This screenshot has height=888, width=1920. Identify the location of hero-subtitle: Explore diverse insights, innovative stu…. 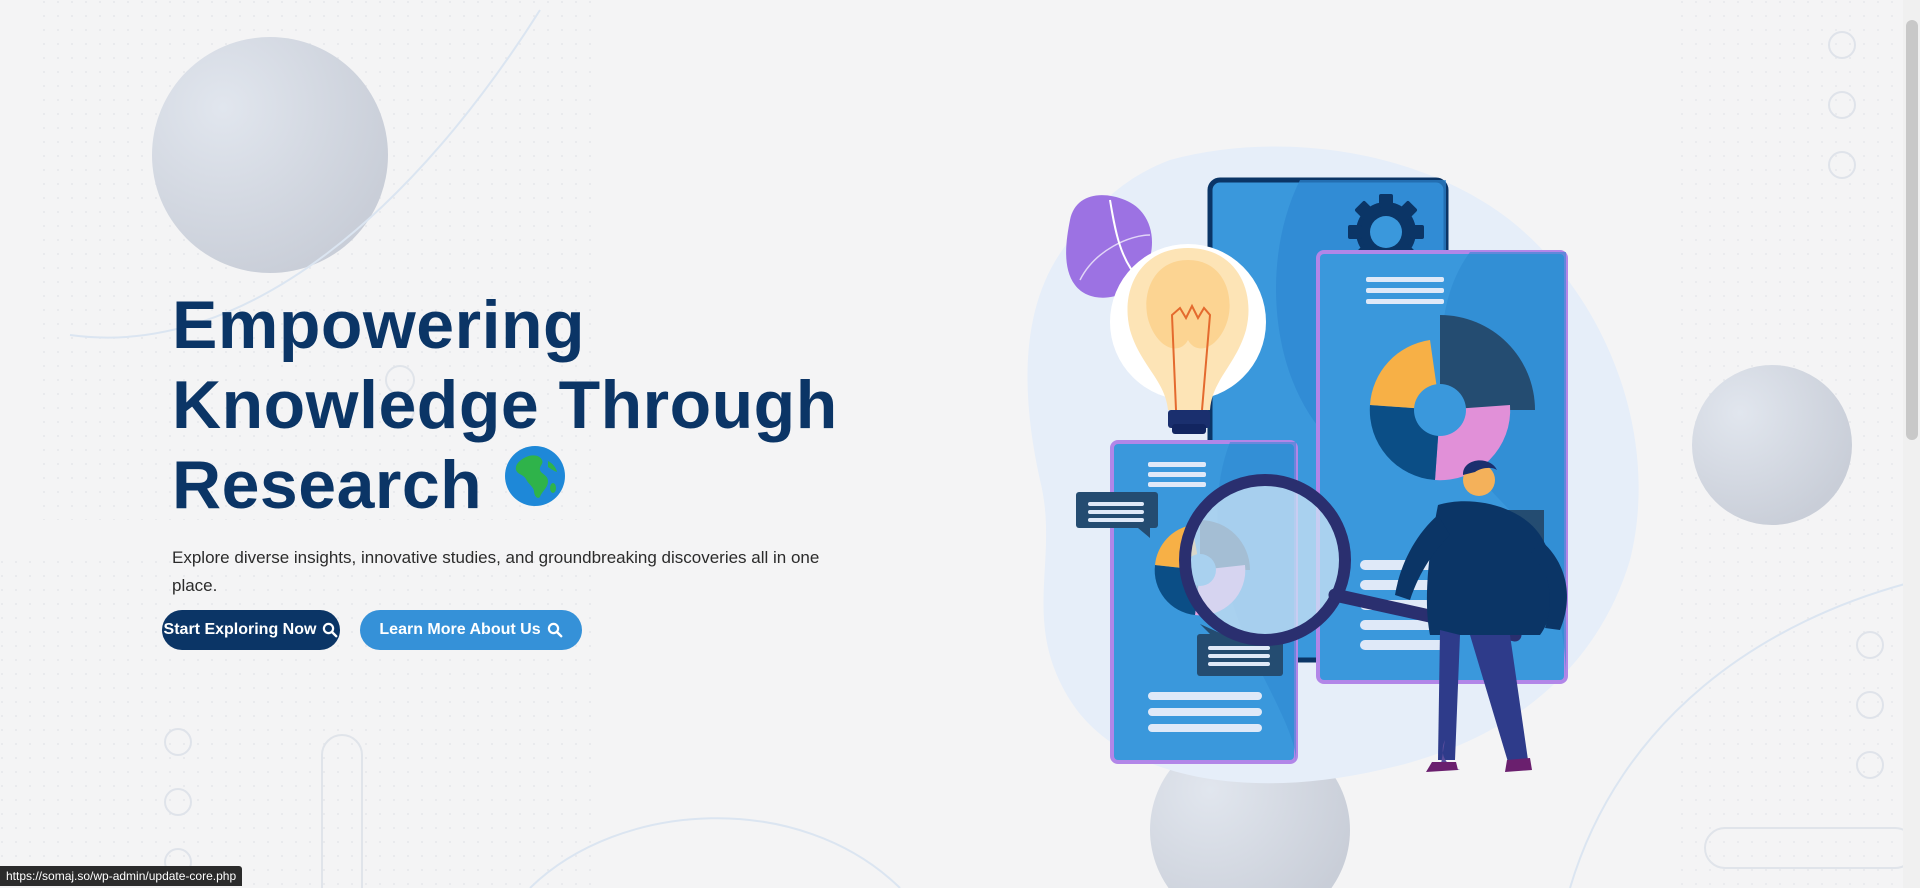
(496, 572).